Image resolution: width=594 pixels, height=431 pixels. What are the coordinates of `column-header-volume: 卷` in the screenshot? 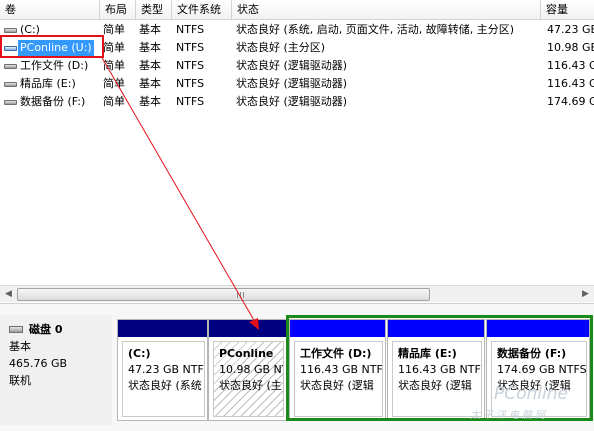 It's located at (50, 10).